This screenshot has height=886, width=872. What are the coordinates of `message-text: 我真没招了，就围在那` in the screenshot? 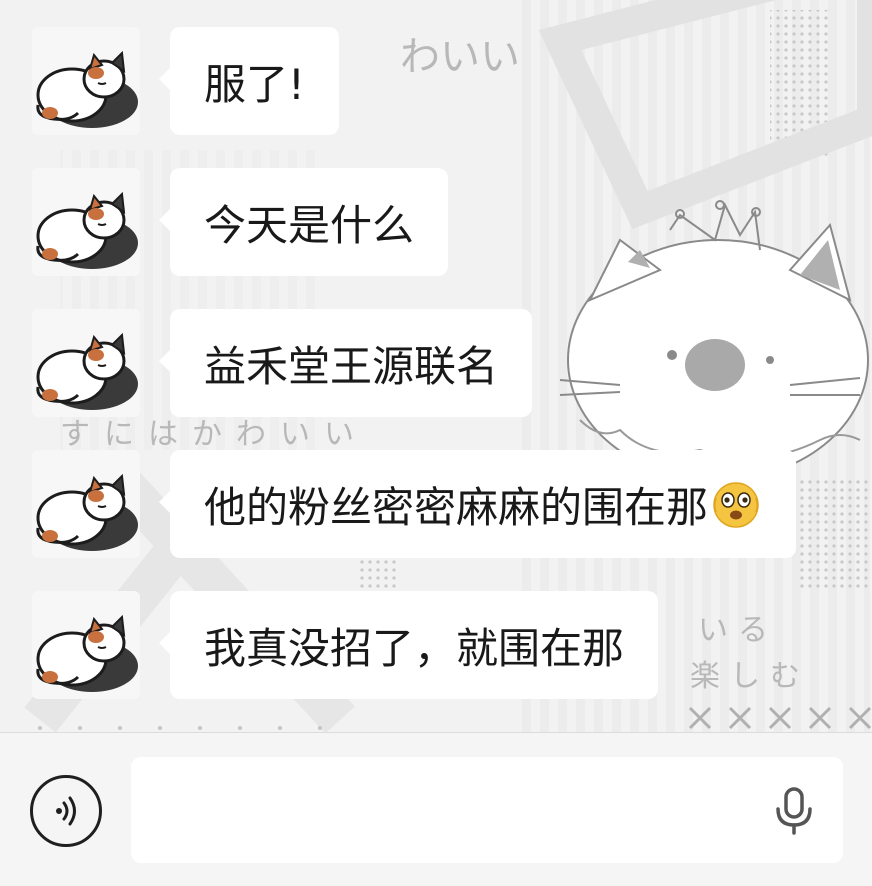 It's located at (414, 648).